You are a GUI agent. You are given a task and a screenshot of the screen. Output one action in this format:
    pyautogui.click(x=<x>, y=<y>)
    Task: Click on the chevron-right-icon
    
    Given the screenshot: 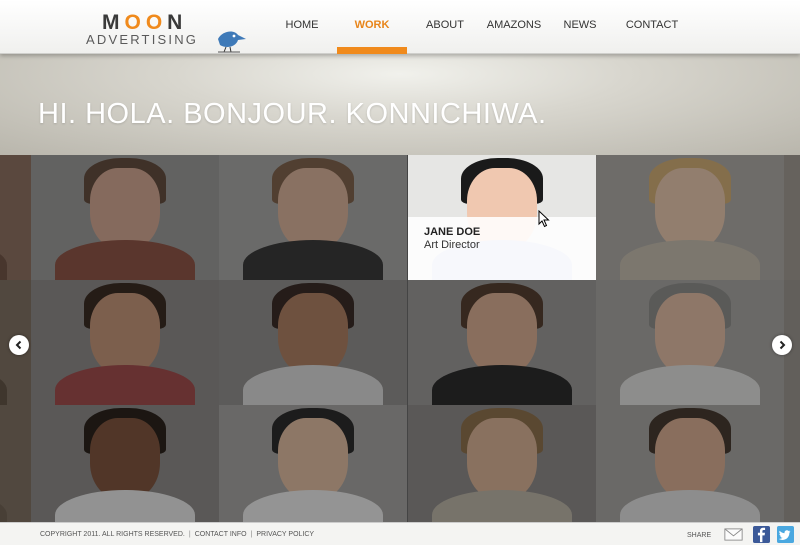 What is the action you would take?
    pyautogui.click(x=782, y=345)
    